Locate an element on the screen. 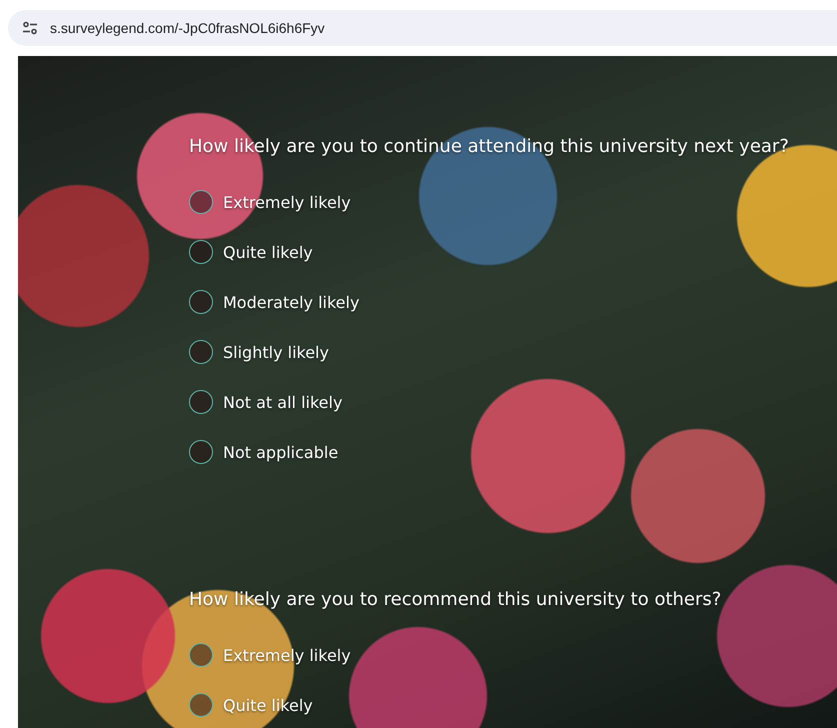  address-bar: s.surveylegend.com/-JpC0frasNOL6i6h6Fyv is located at coordinates (422, 28).